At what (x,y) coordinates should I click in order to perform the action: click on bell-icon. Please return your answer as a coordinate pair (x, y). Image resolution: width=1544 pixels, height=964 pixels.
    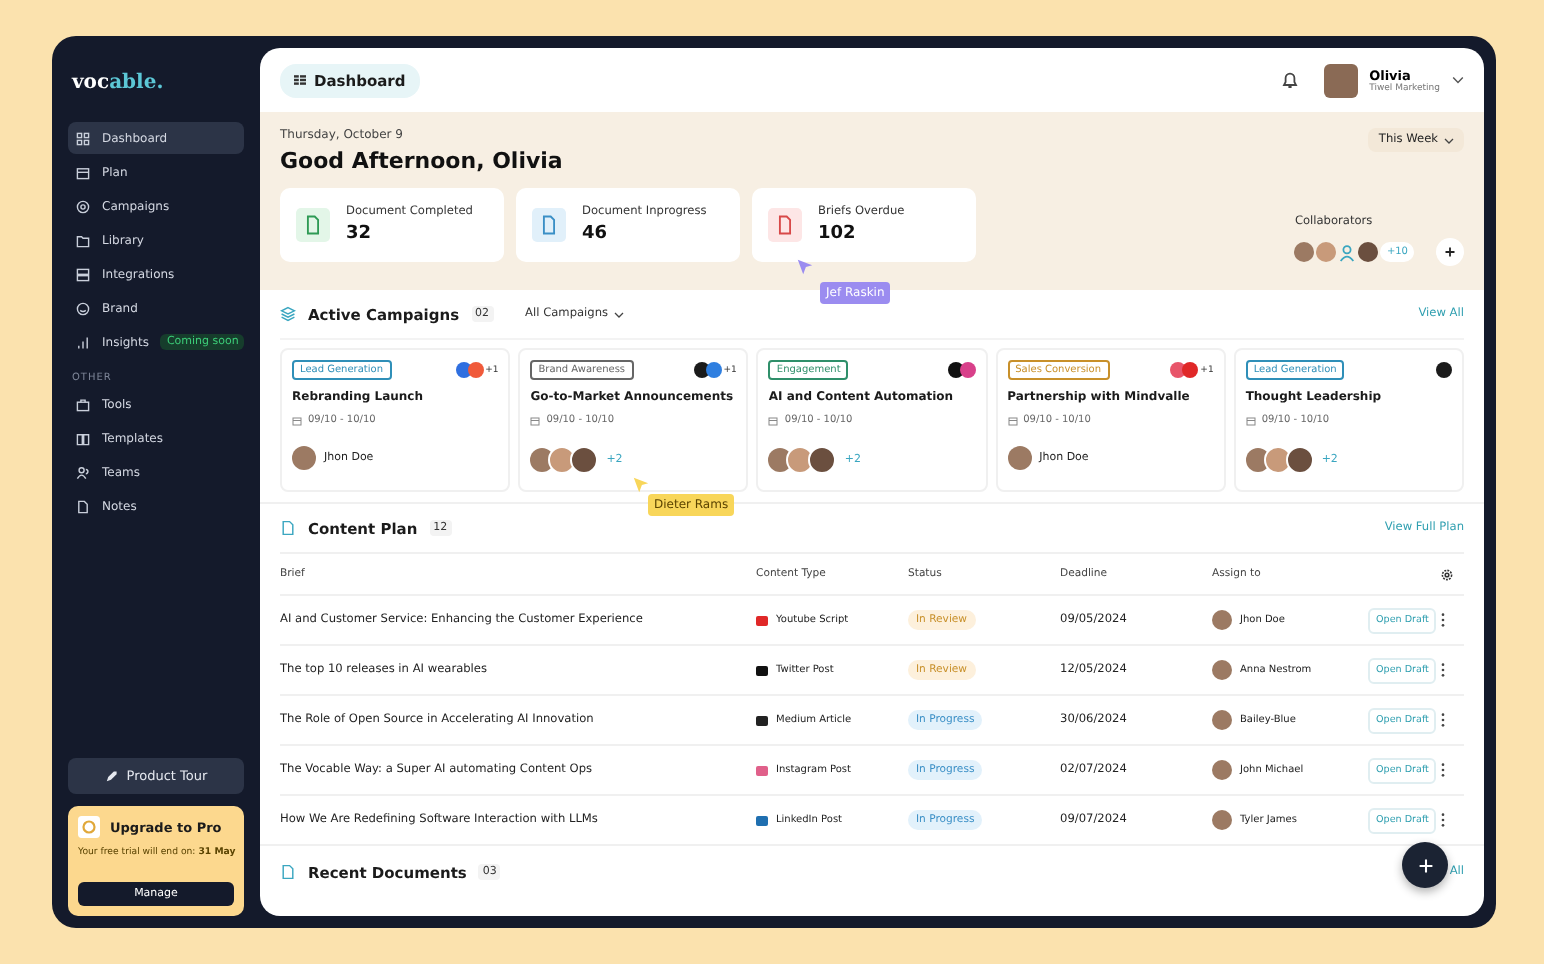
    Looking at the image, I should click on (1289, 80).